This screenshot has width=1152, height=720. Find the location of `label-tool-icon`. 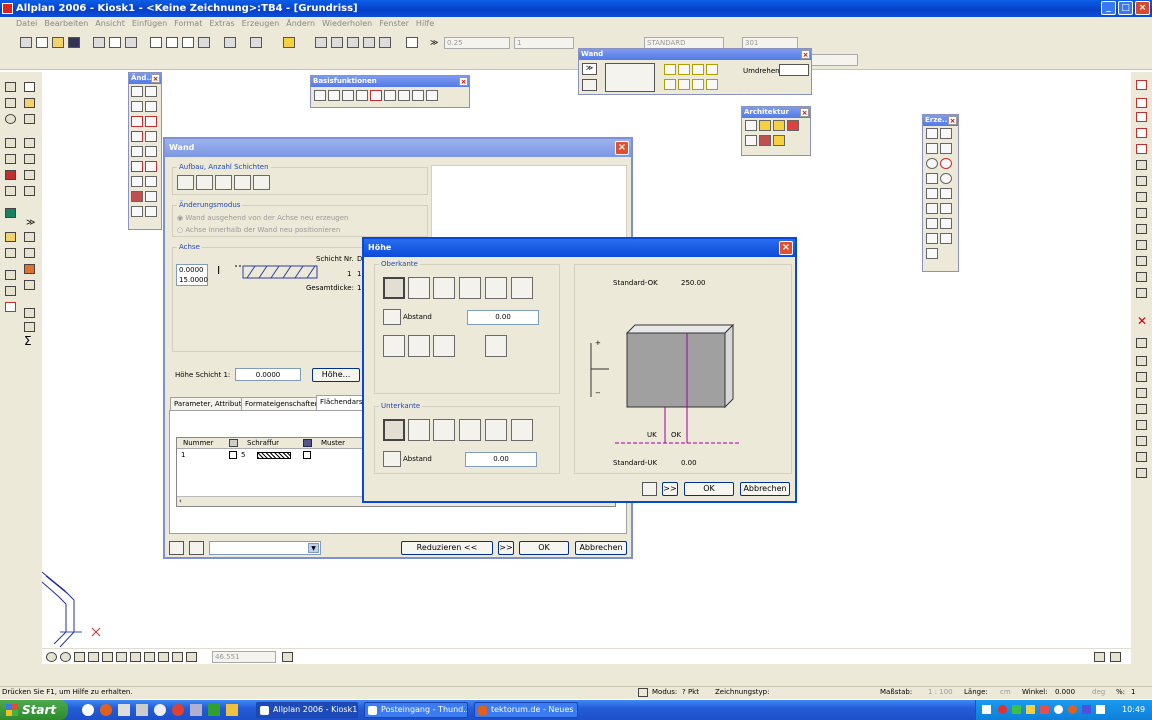

label-tool-icon is located at coordinates (390, 95).